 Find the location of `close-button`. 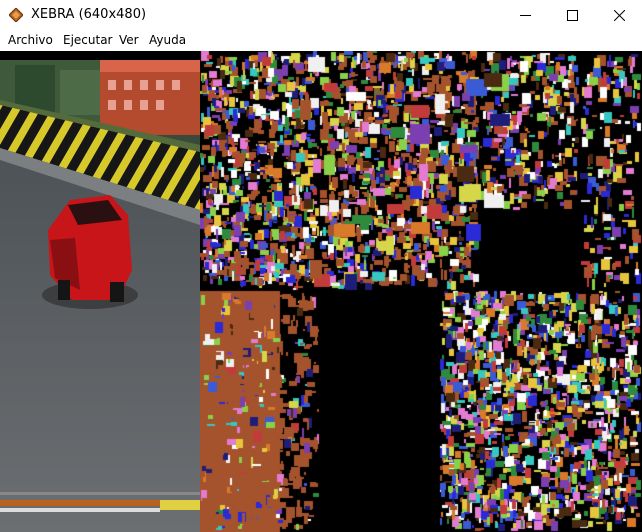

close-button is located at coordinates (619, 15).